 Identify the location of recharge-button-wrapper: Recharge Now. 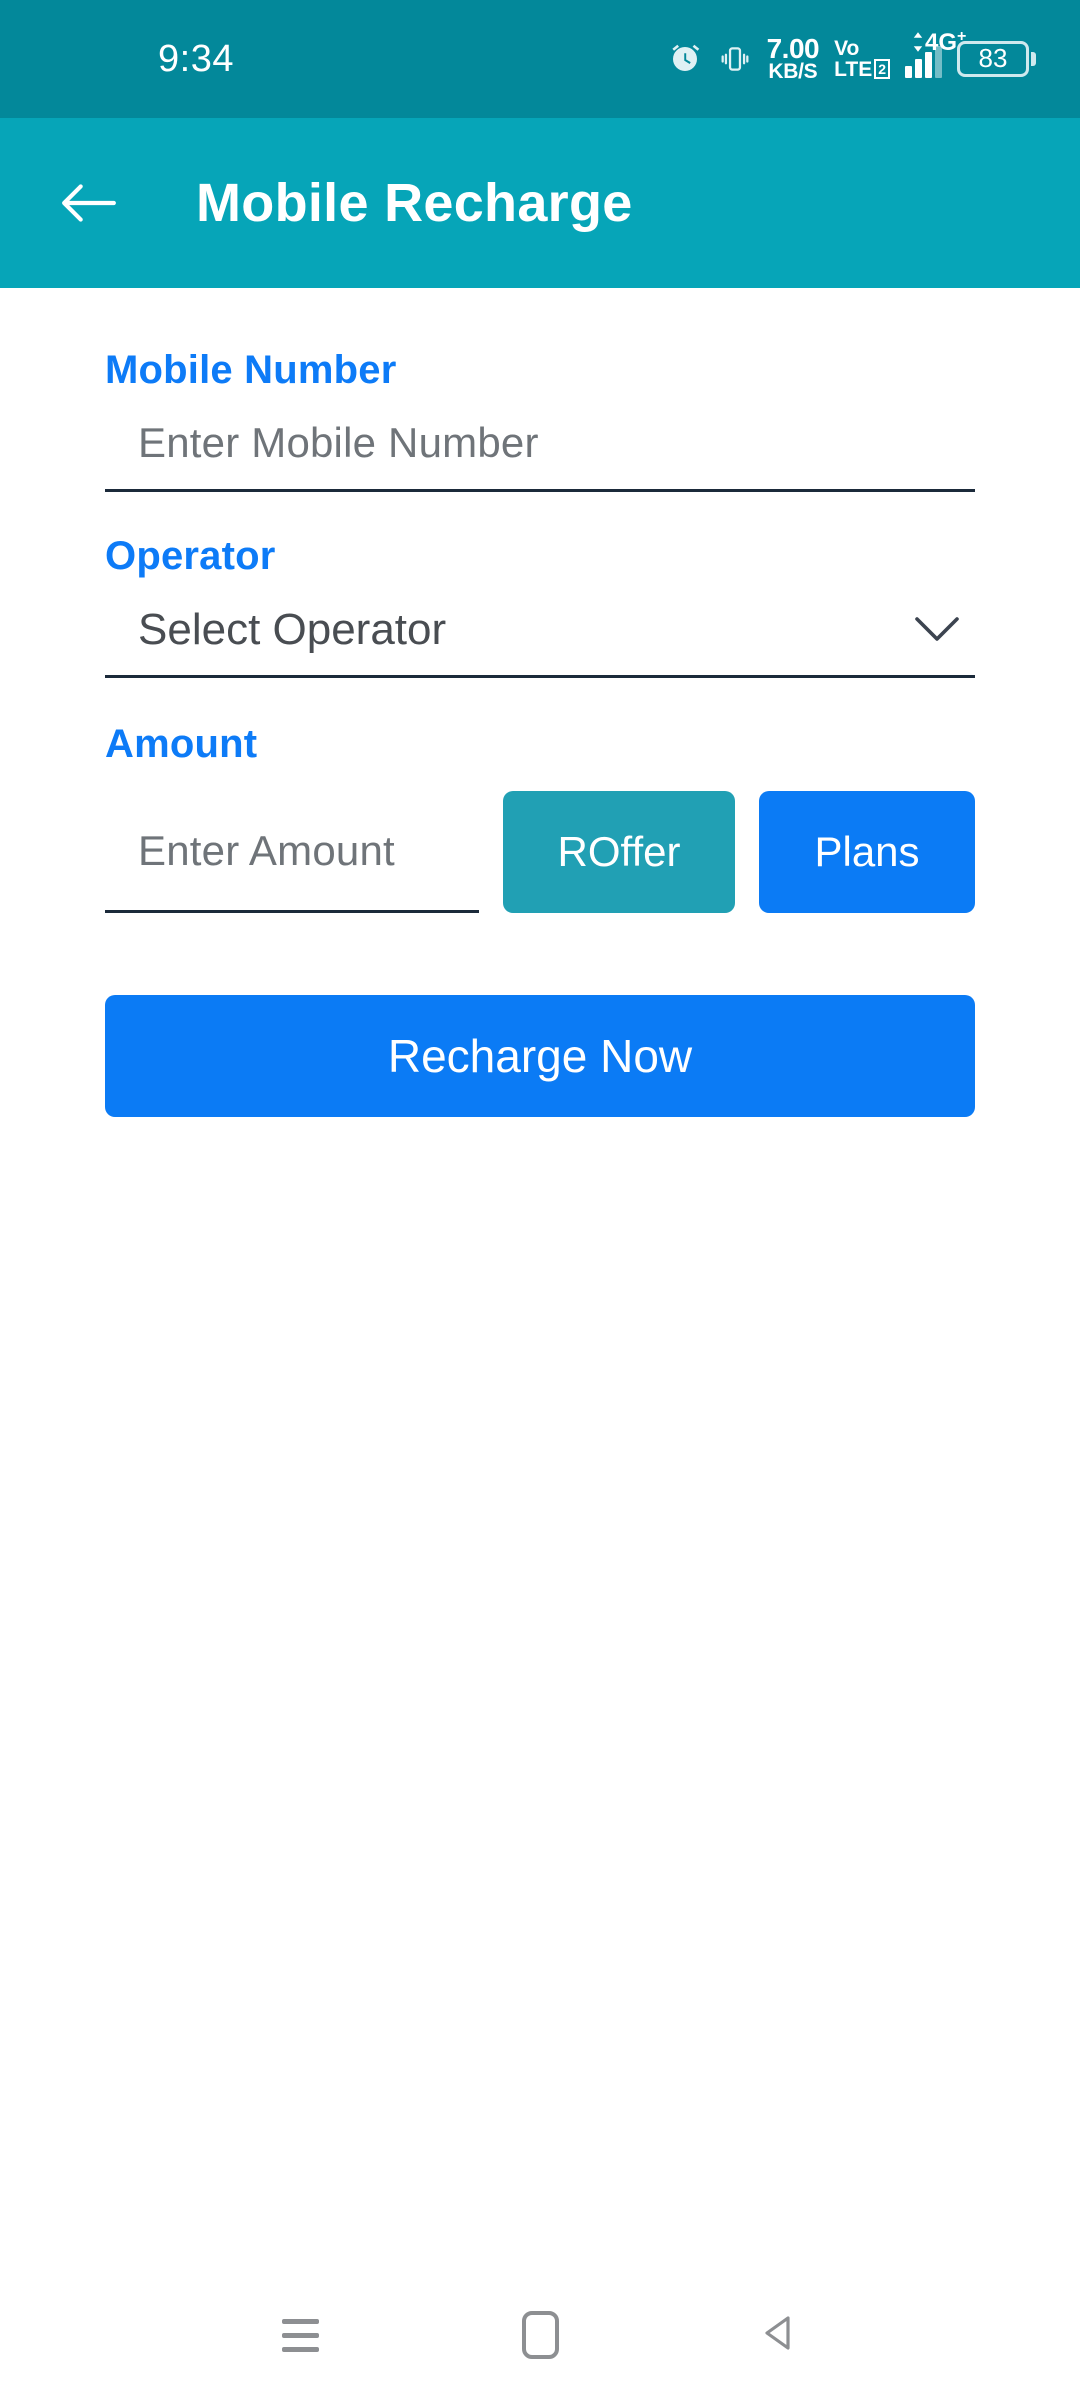
(540, 1015).